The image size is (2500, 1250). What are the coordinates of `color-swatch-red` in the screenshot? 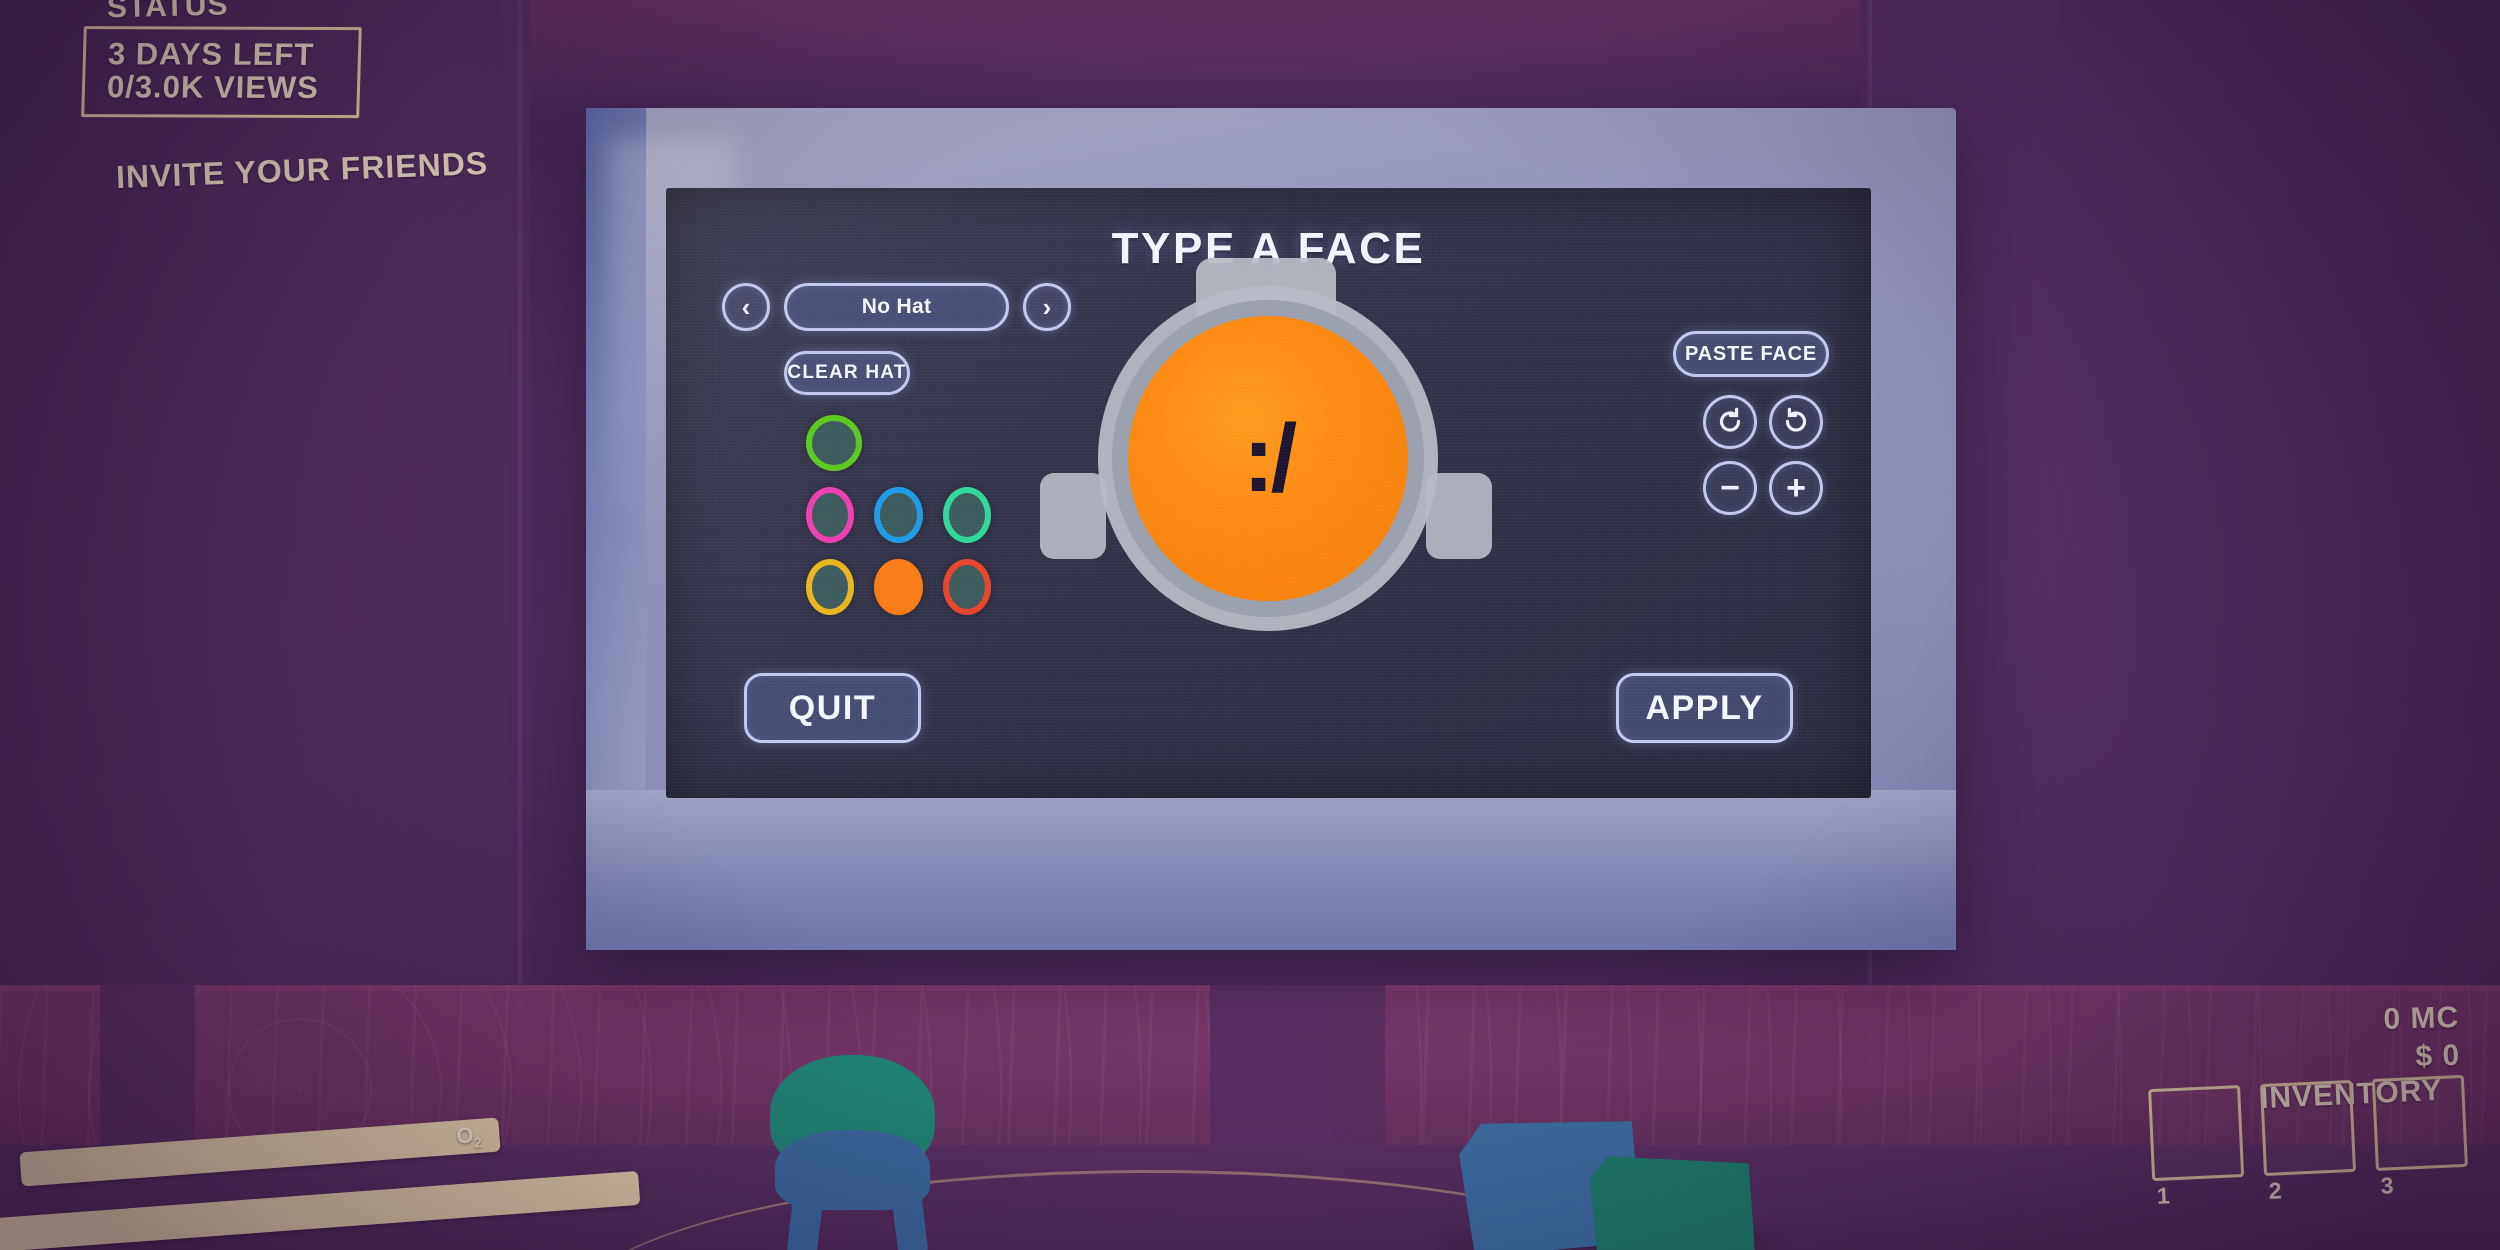 It's located at (966, 587).